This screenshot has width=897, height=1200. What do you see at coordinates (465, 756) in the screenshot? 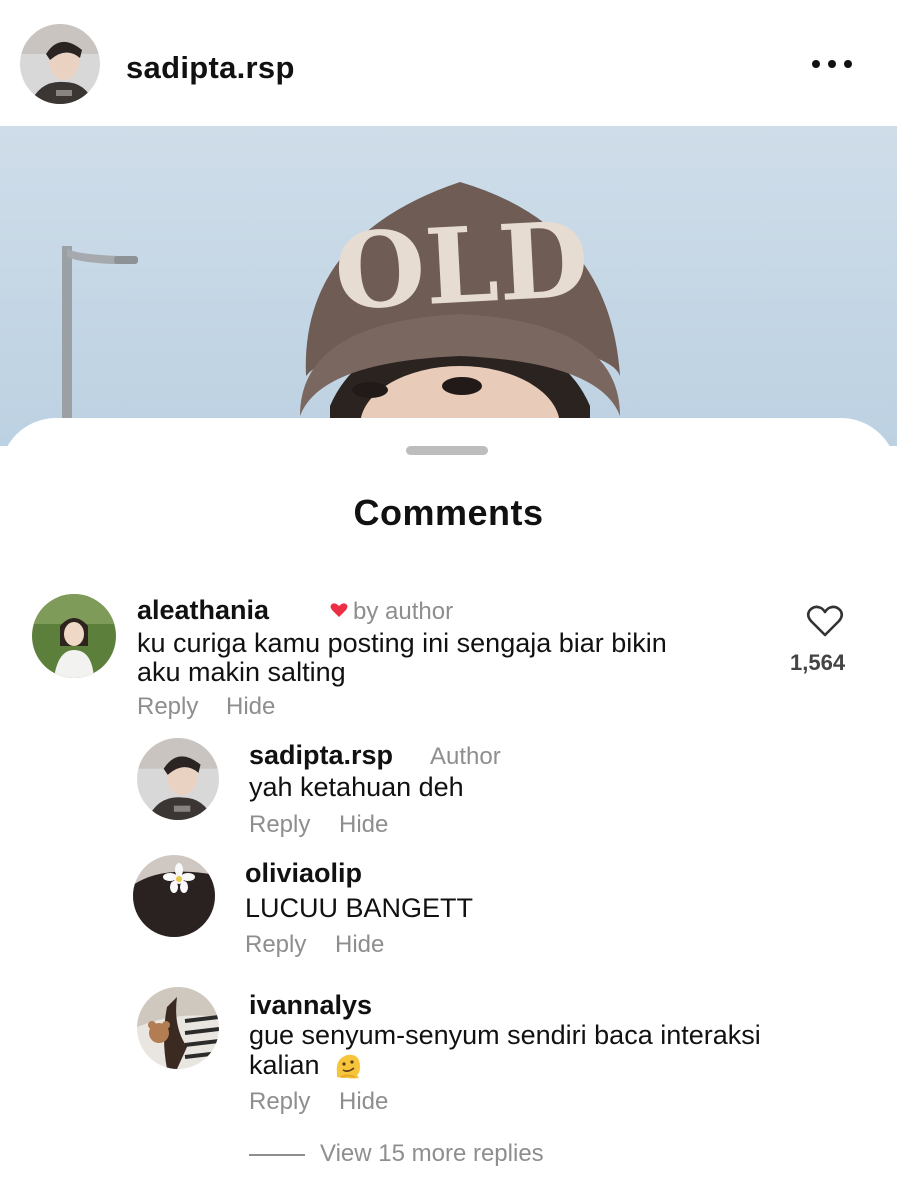
I see `author-badge: Author` at bounding box center [465, 756].